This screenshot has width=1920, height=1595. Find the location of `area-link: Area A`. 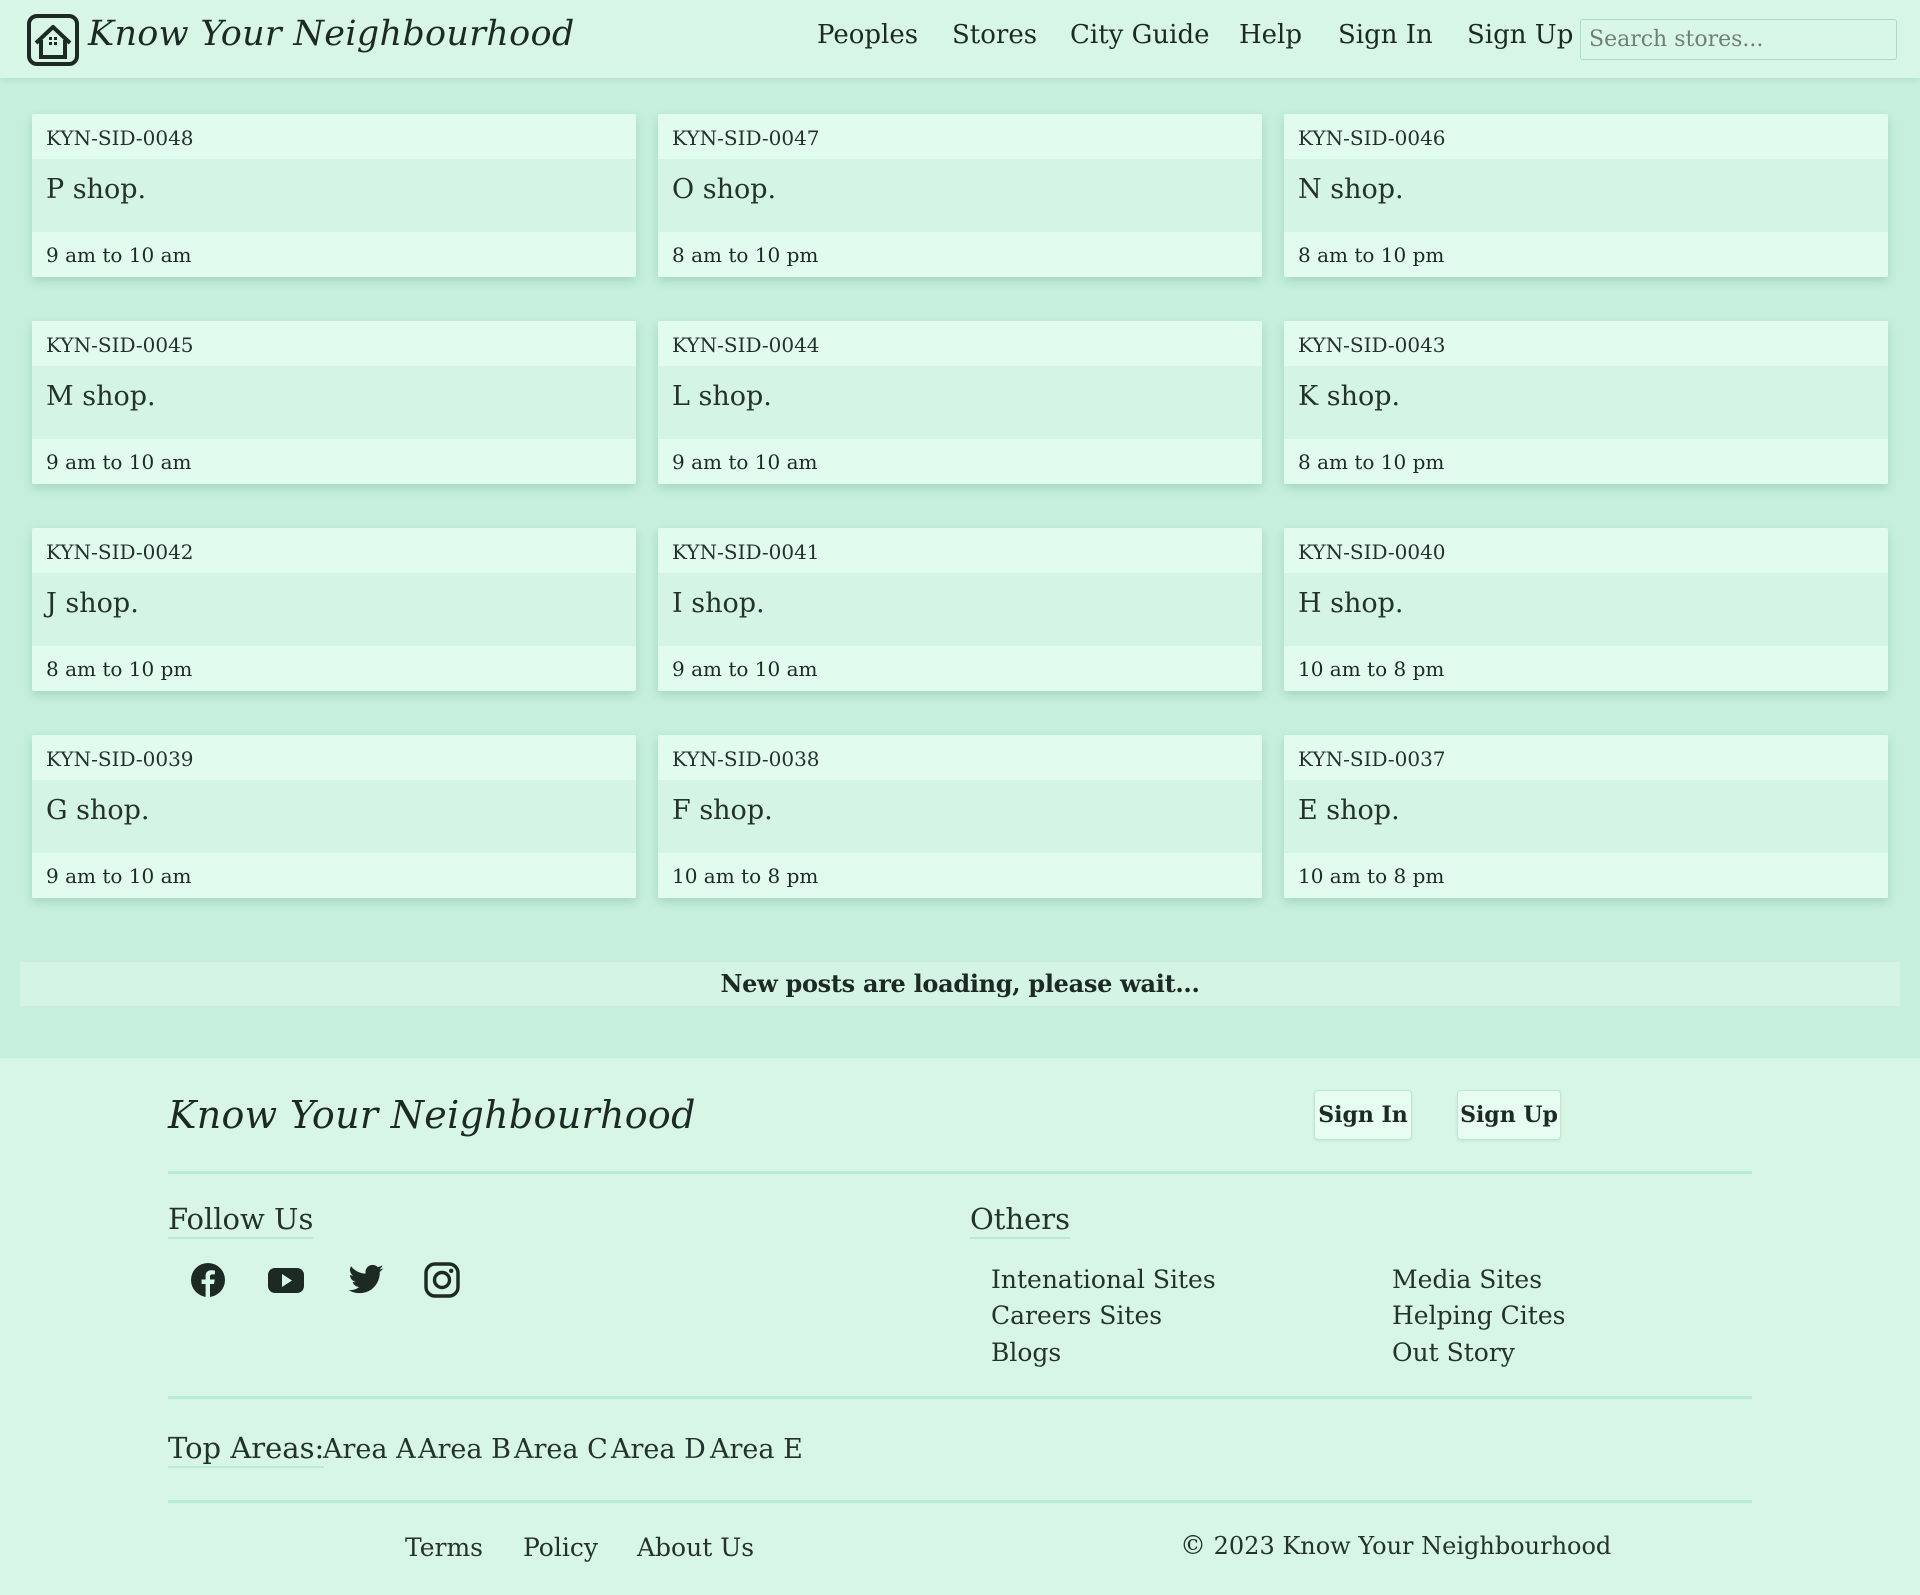

area-link: Area A is located at coordinates (369, 1449).